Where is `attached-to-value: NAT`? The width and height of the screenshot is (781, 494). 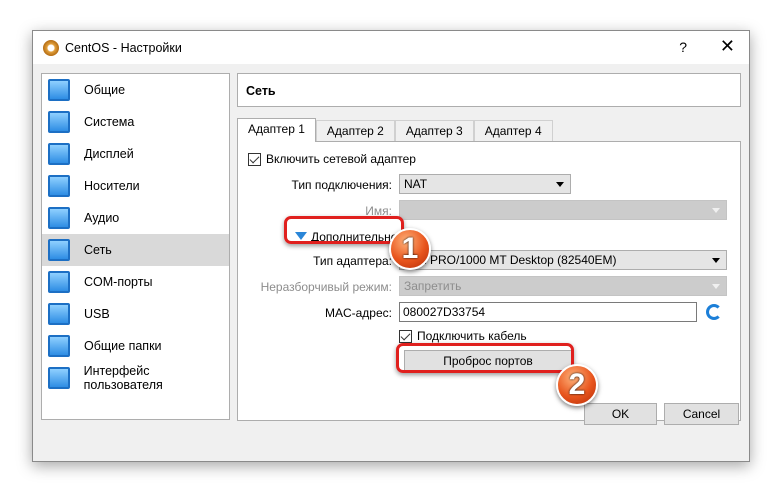
attached-to-value: NAT is located at coordinates (416, 184).